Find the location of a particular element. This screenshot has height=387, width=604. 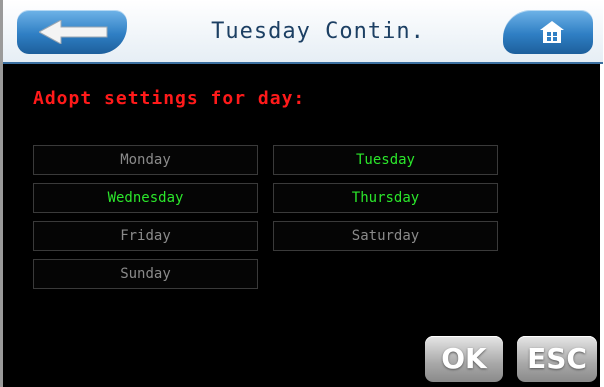

home-icon is located at coordinates (552, 32).